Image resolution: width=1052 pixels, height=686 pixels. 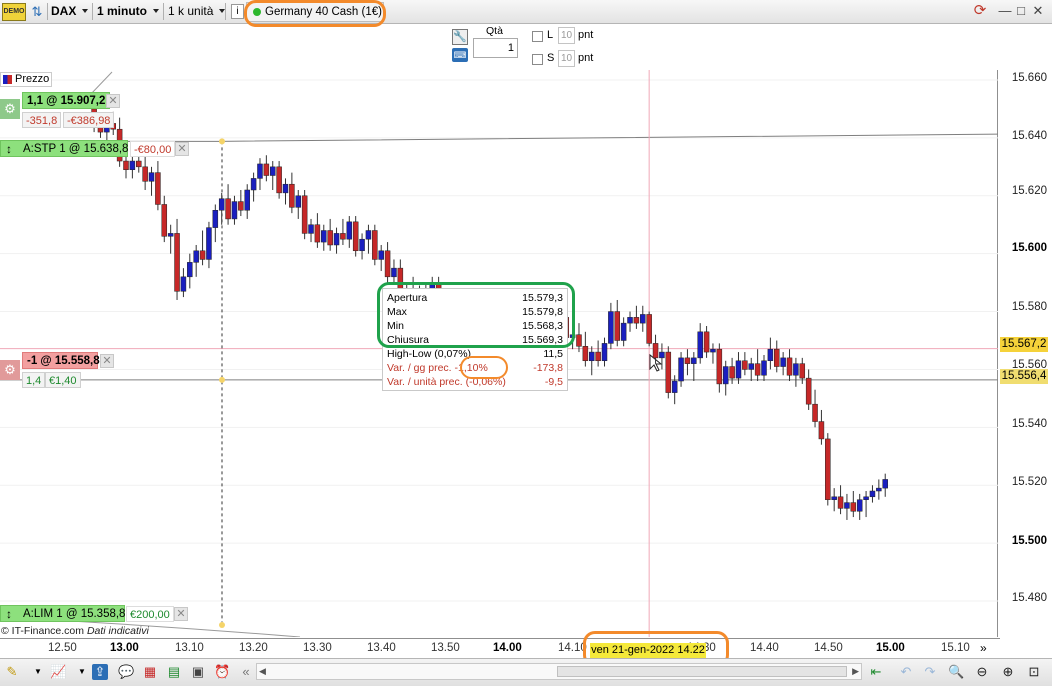 What do you see at coordinates (955, 648) in the screenshot?
I see `x-tick: 15.10` at bounding box center [955, 648].